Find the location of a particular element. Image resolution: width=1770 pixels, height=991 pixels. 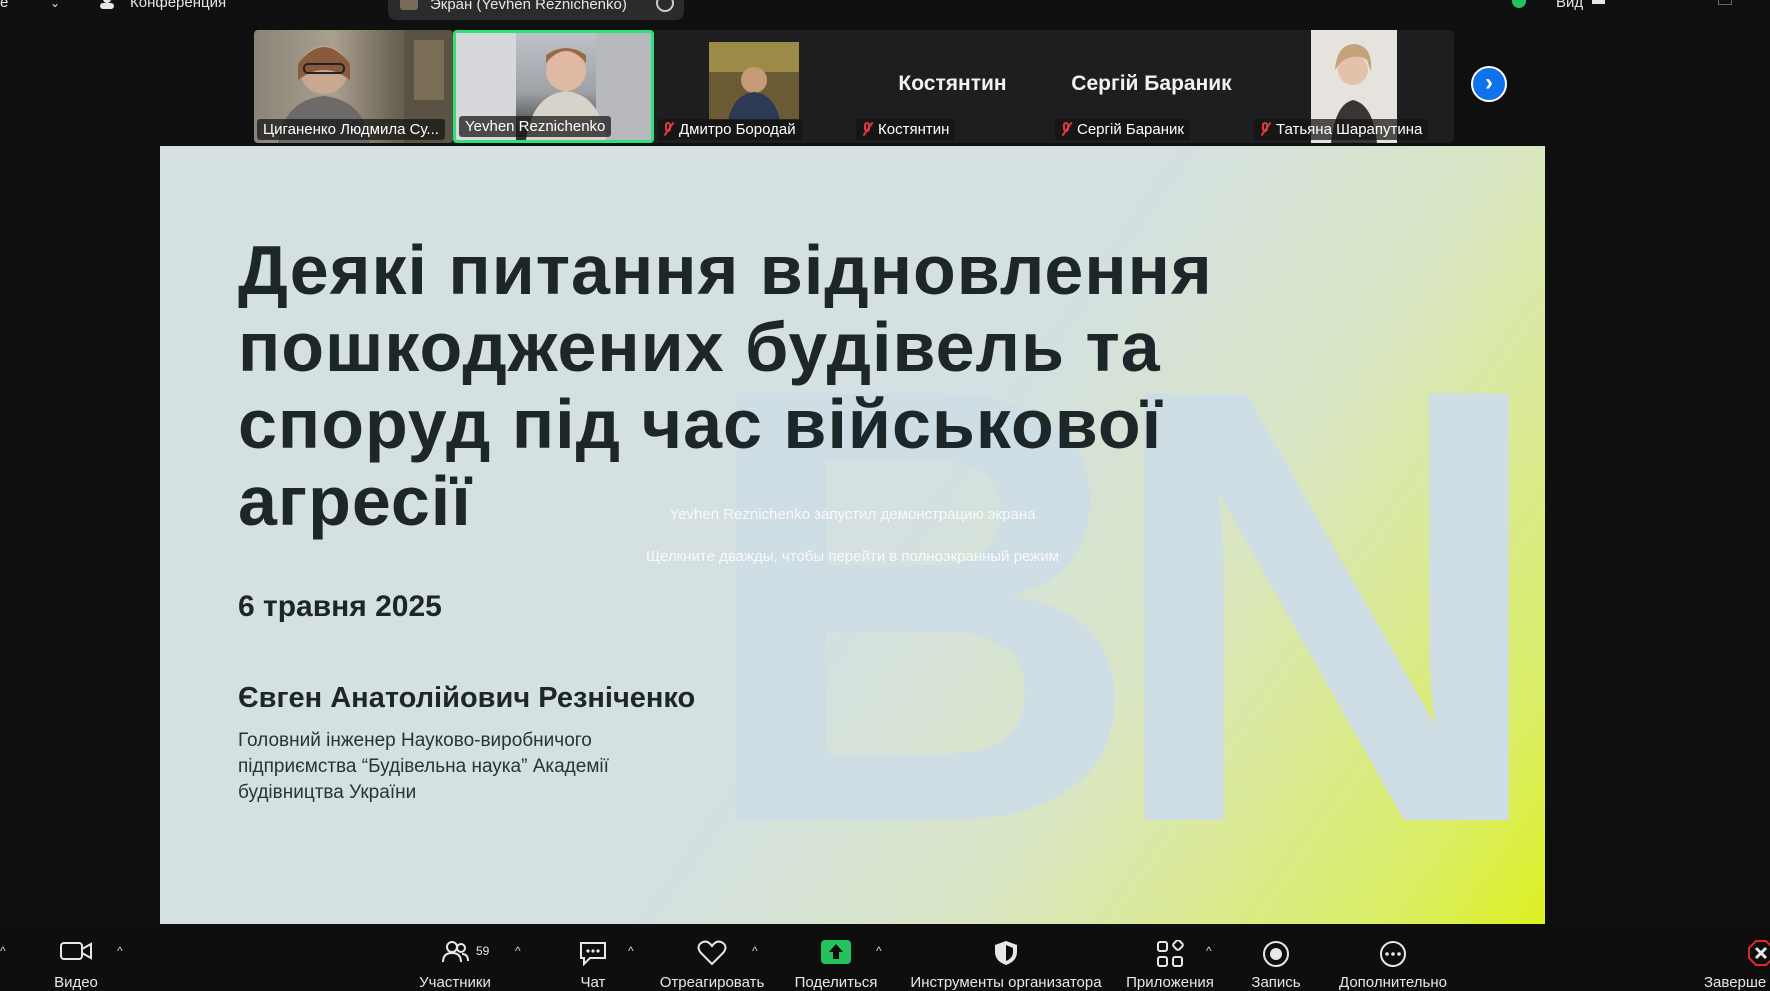

react-label: Отреагировать is located at coordinates (712, 982).